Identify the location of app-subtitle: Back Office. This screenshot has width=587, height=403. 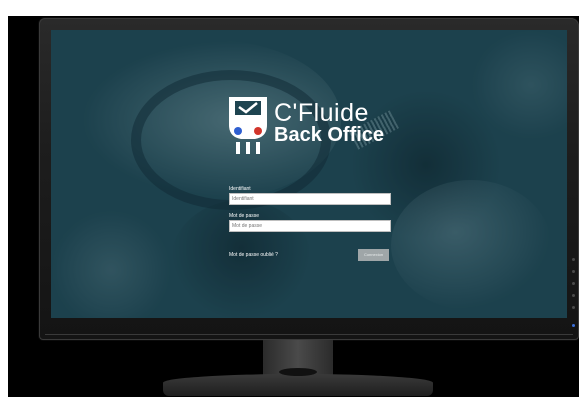
(329, 135).